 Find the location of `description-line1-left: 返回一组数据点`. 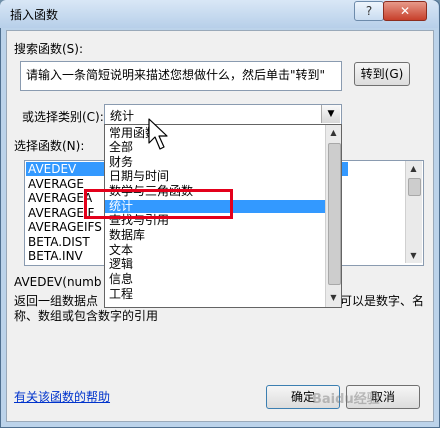

description-line1-left: 返回一组数据点 is located at coordinates (56, 301).